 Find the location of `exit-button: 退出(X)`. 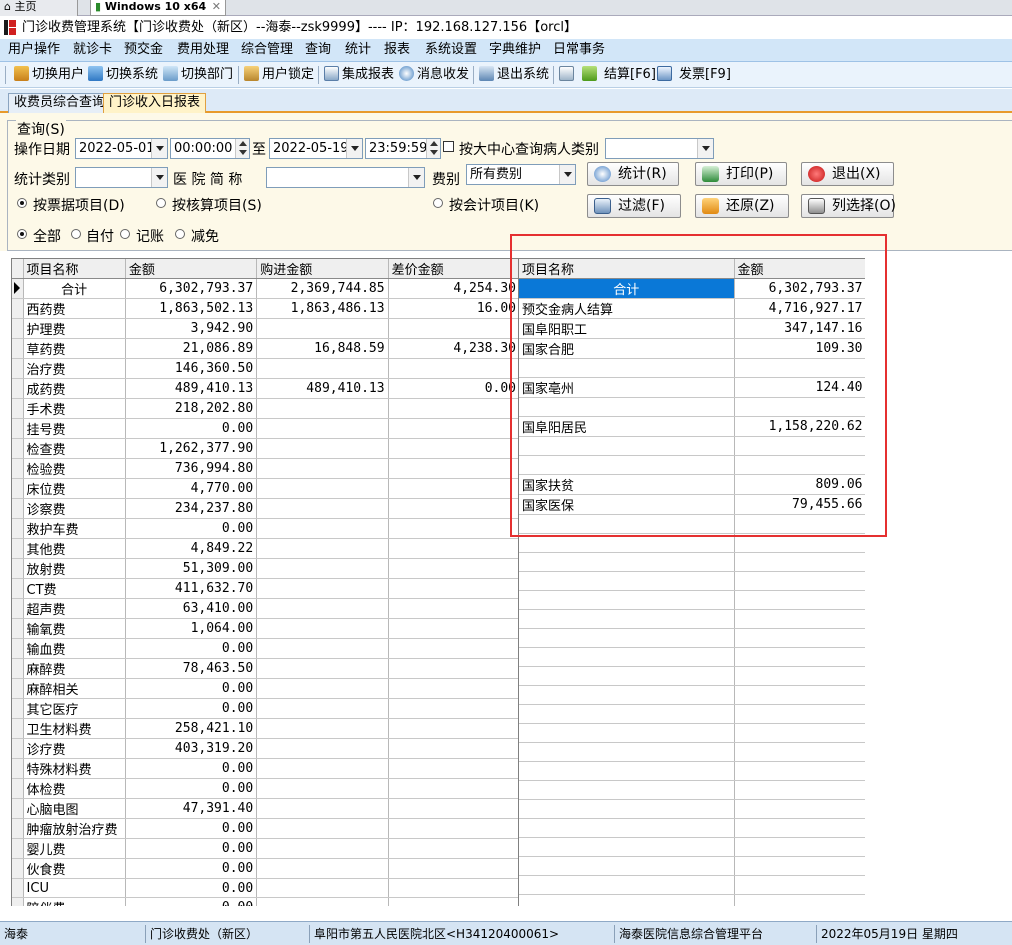

exit-button: 退出(X) is located at coordinates (847, 174).